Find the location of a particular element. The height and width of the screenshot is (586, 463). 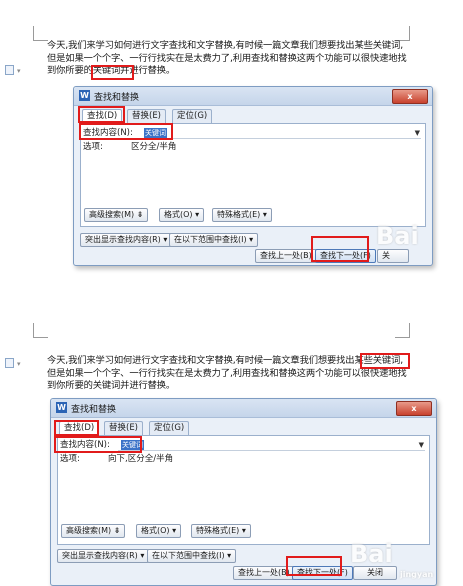

options-row: 选项: 向下,区分全/半角 is located at coordinates (116, 459).